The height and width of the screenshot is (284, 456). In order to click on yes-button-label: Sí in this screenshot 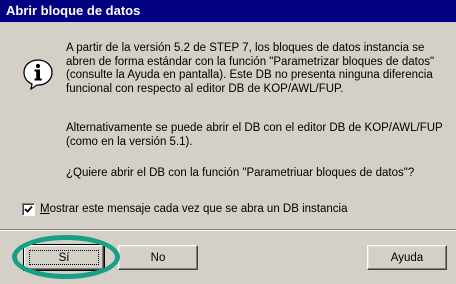, I will do `click(64, 257)`.